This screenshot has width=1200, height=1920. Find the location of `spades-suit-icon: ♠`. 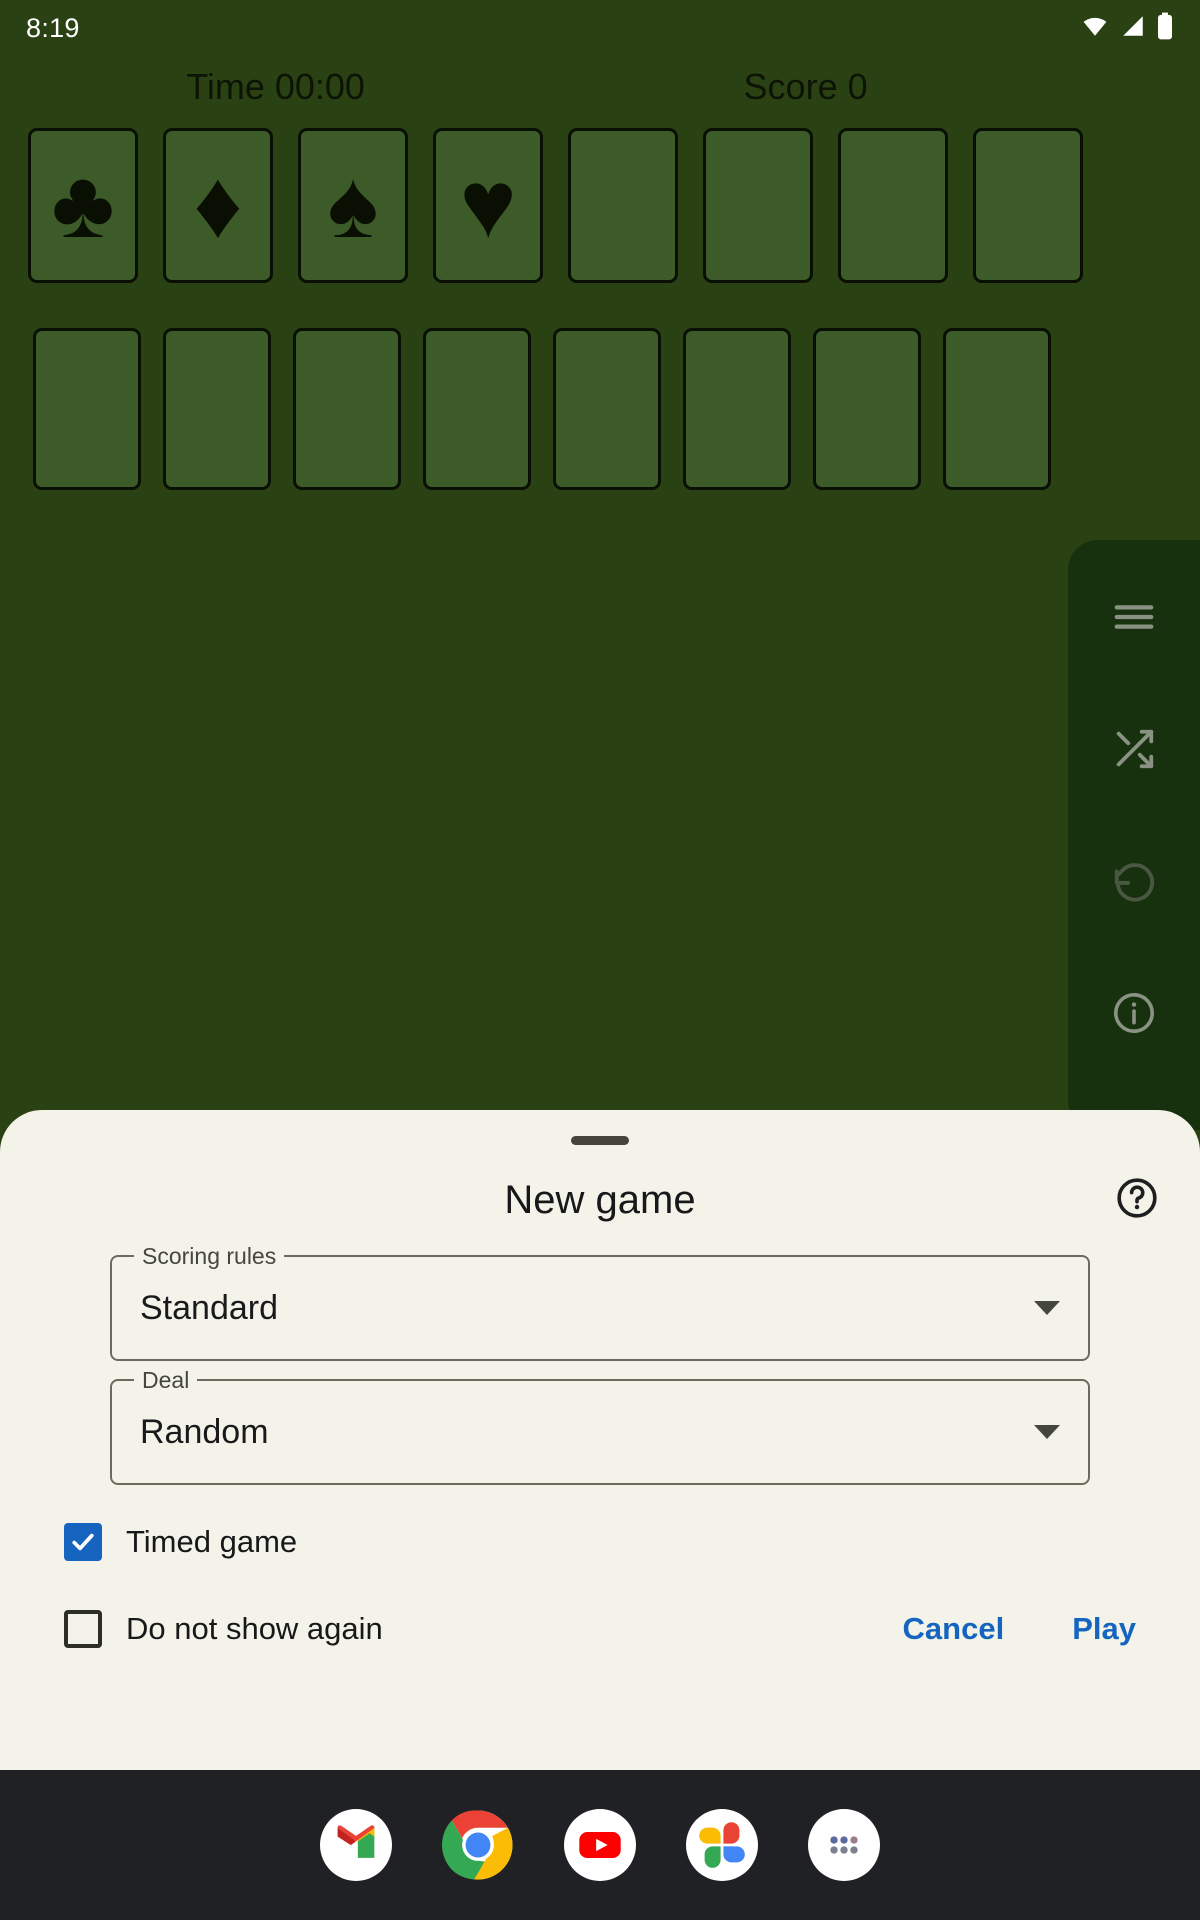

spades-suit-icon: ♠ is located at coordinates (353, 205).